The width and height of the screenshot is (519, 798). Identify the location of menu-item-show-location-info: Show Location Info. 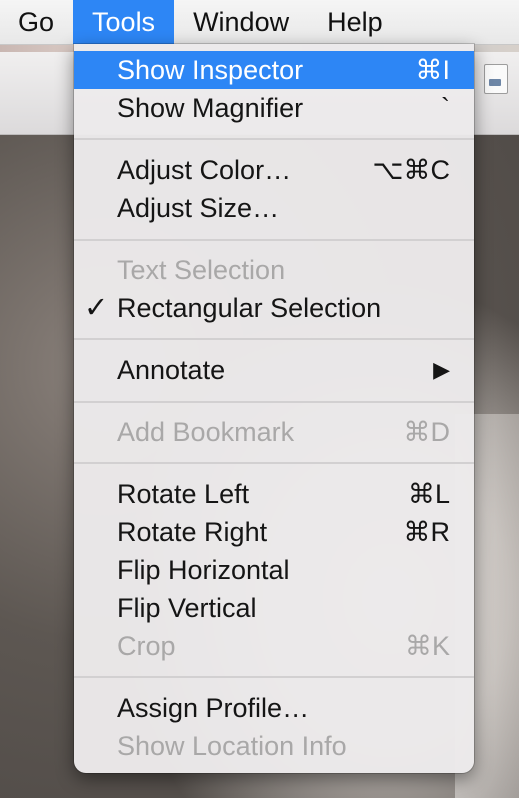
(274, 746).